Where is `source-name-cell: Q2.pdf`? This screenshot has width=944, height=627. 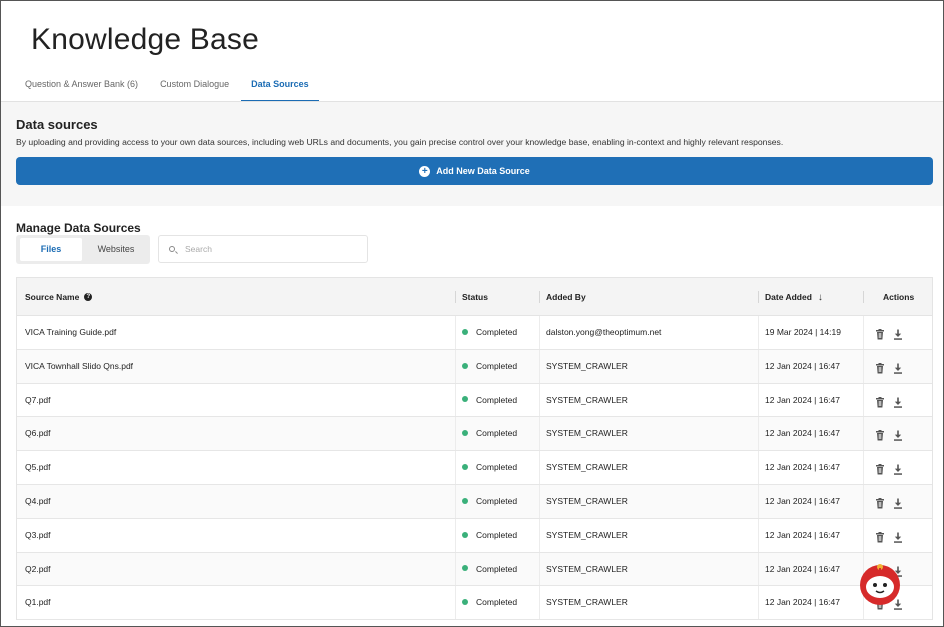
source-name-cell: Q2.pdf is located at coordinates (38, 569).